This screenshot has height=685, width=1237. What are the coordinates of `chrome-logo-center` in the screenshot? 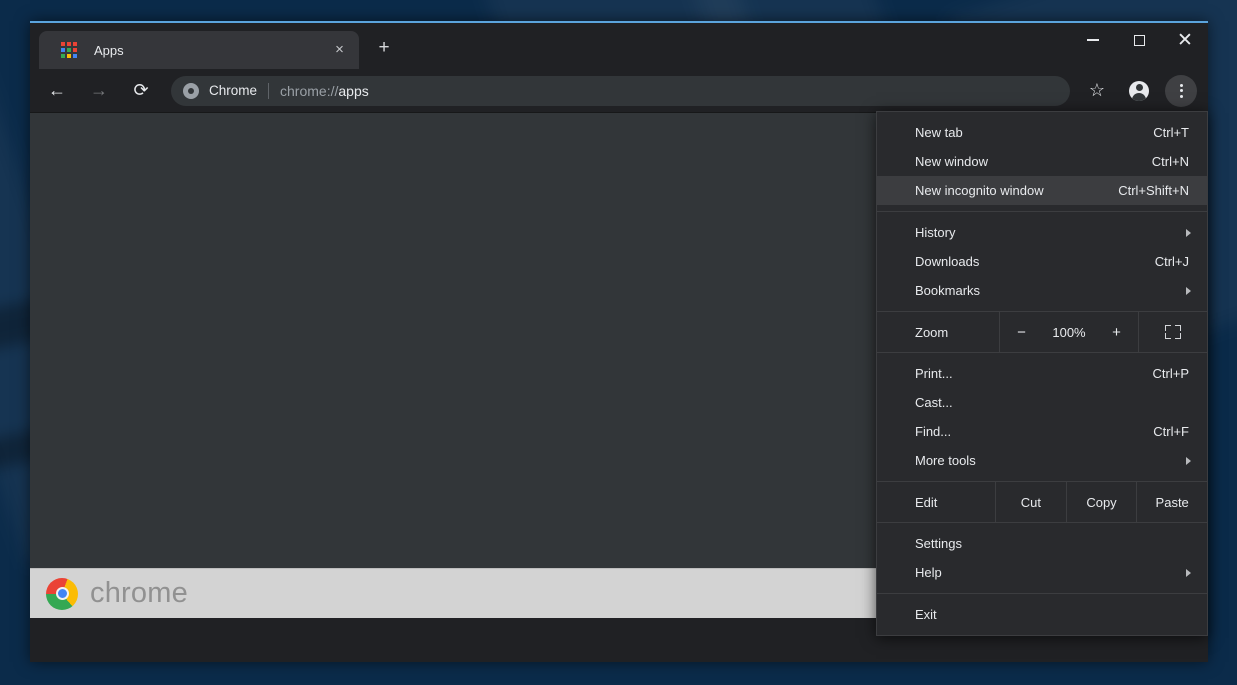 It's located at (62, 593).